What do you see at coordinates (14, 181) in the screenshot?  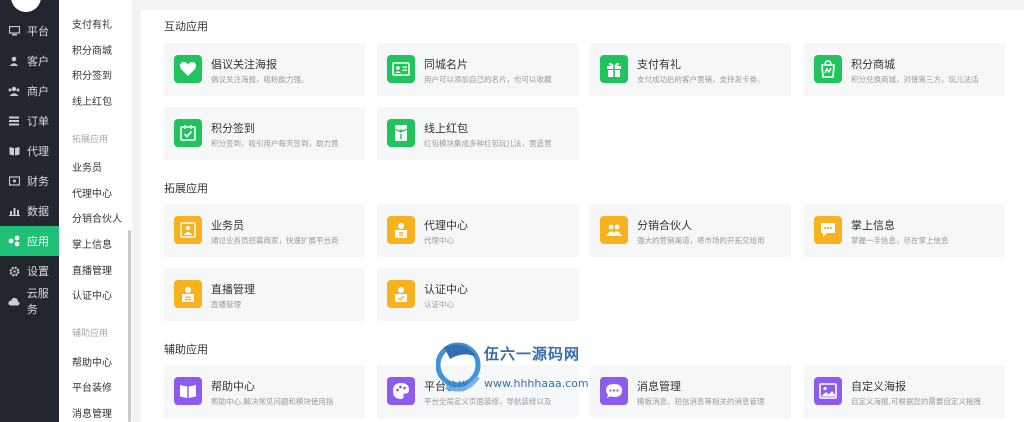 I see `wallet-icon` at bounding box center [14, 181].